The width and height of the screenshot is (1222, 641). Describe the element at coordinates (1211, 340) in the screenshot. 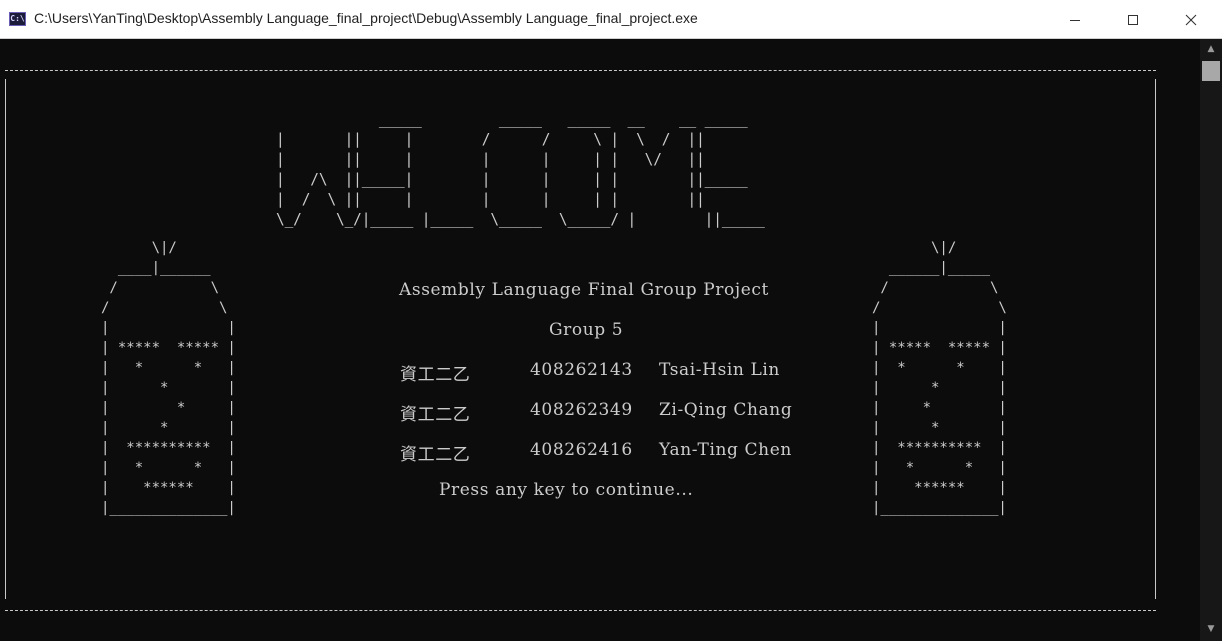

I see `vertical-scrollbar: ▲ ▼` at that location.